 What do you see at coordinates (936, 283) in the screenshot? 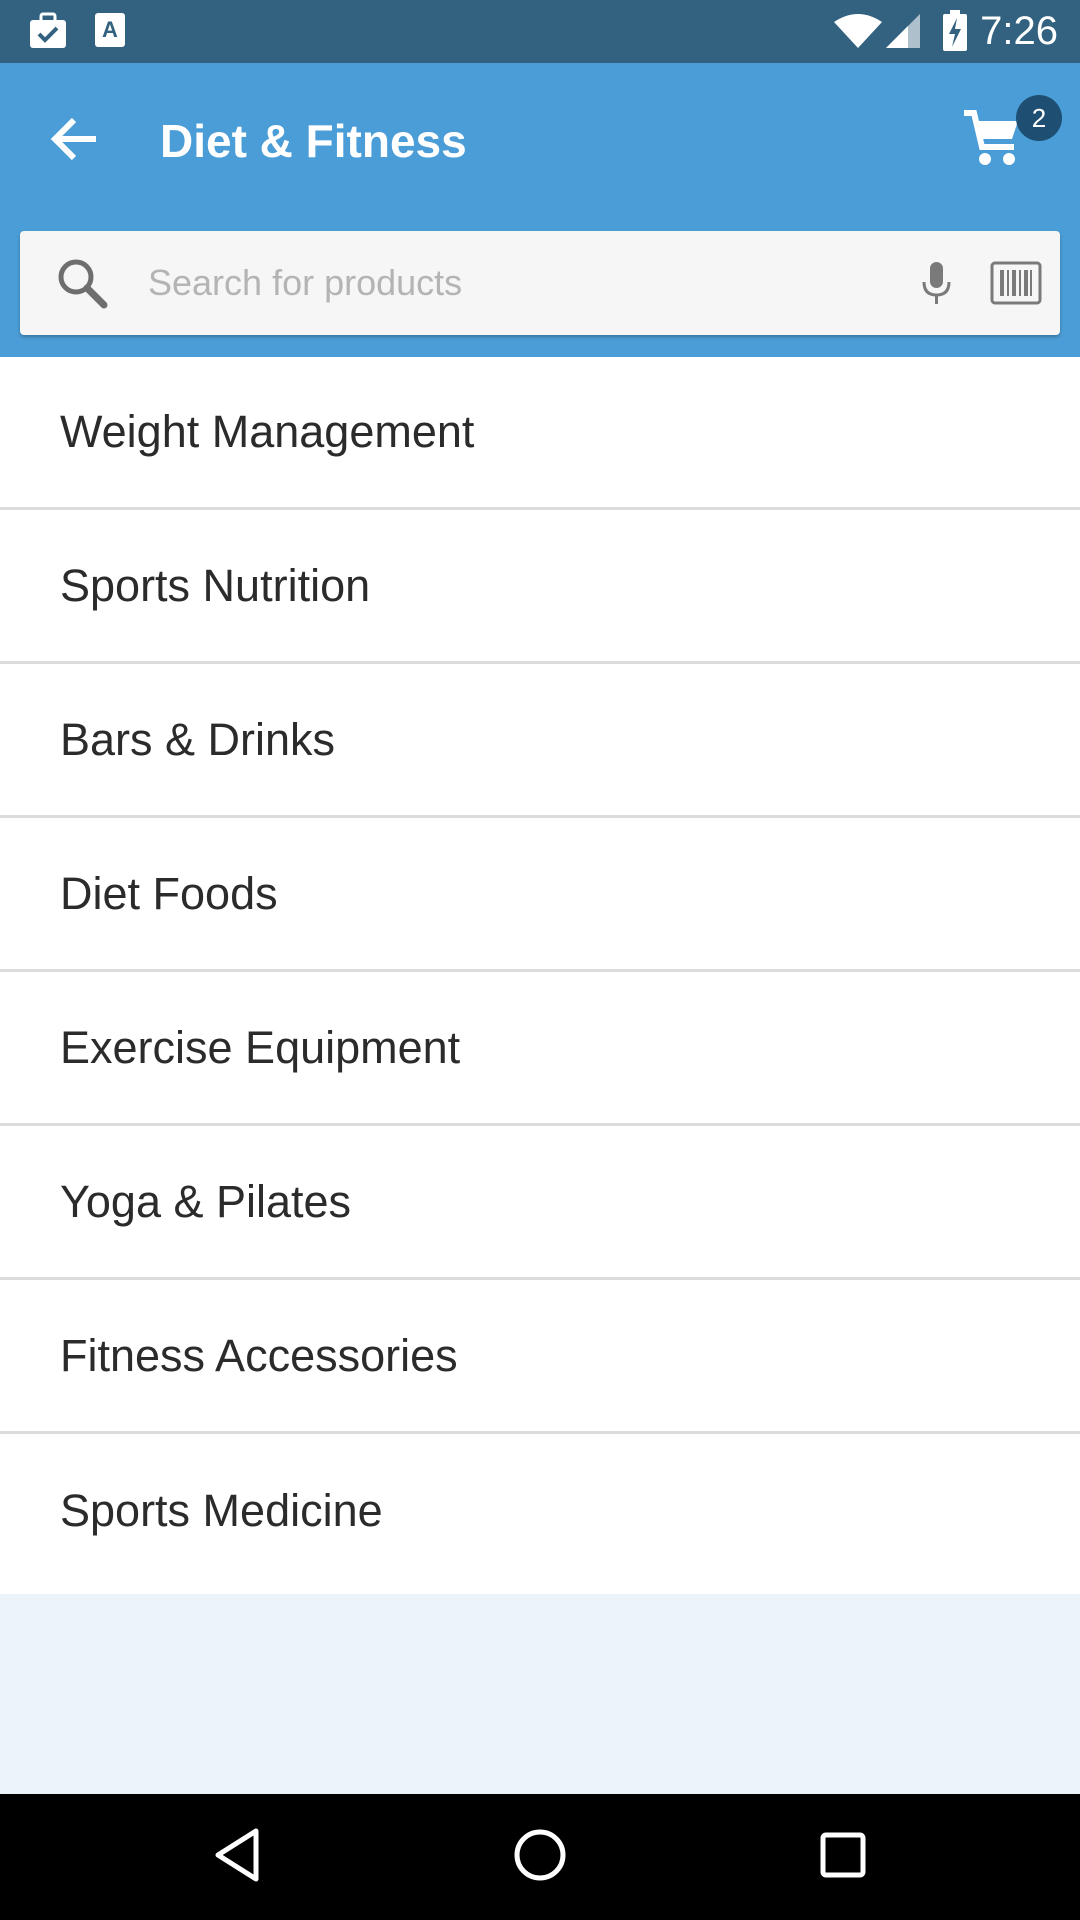
I see `mic-icon` at bounding box center [936, 283].